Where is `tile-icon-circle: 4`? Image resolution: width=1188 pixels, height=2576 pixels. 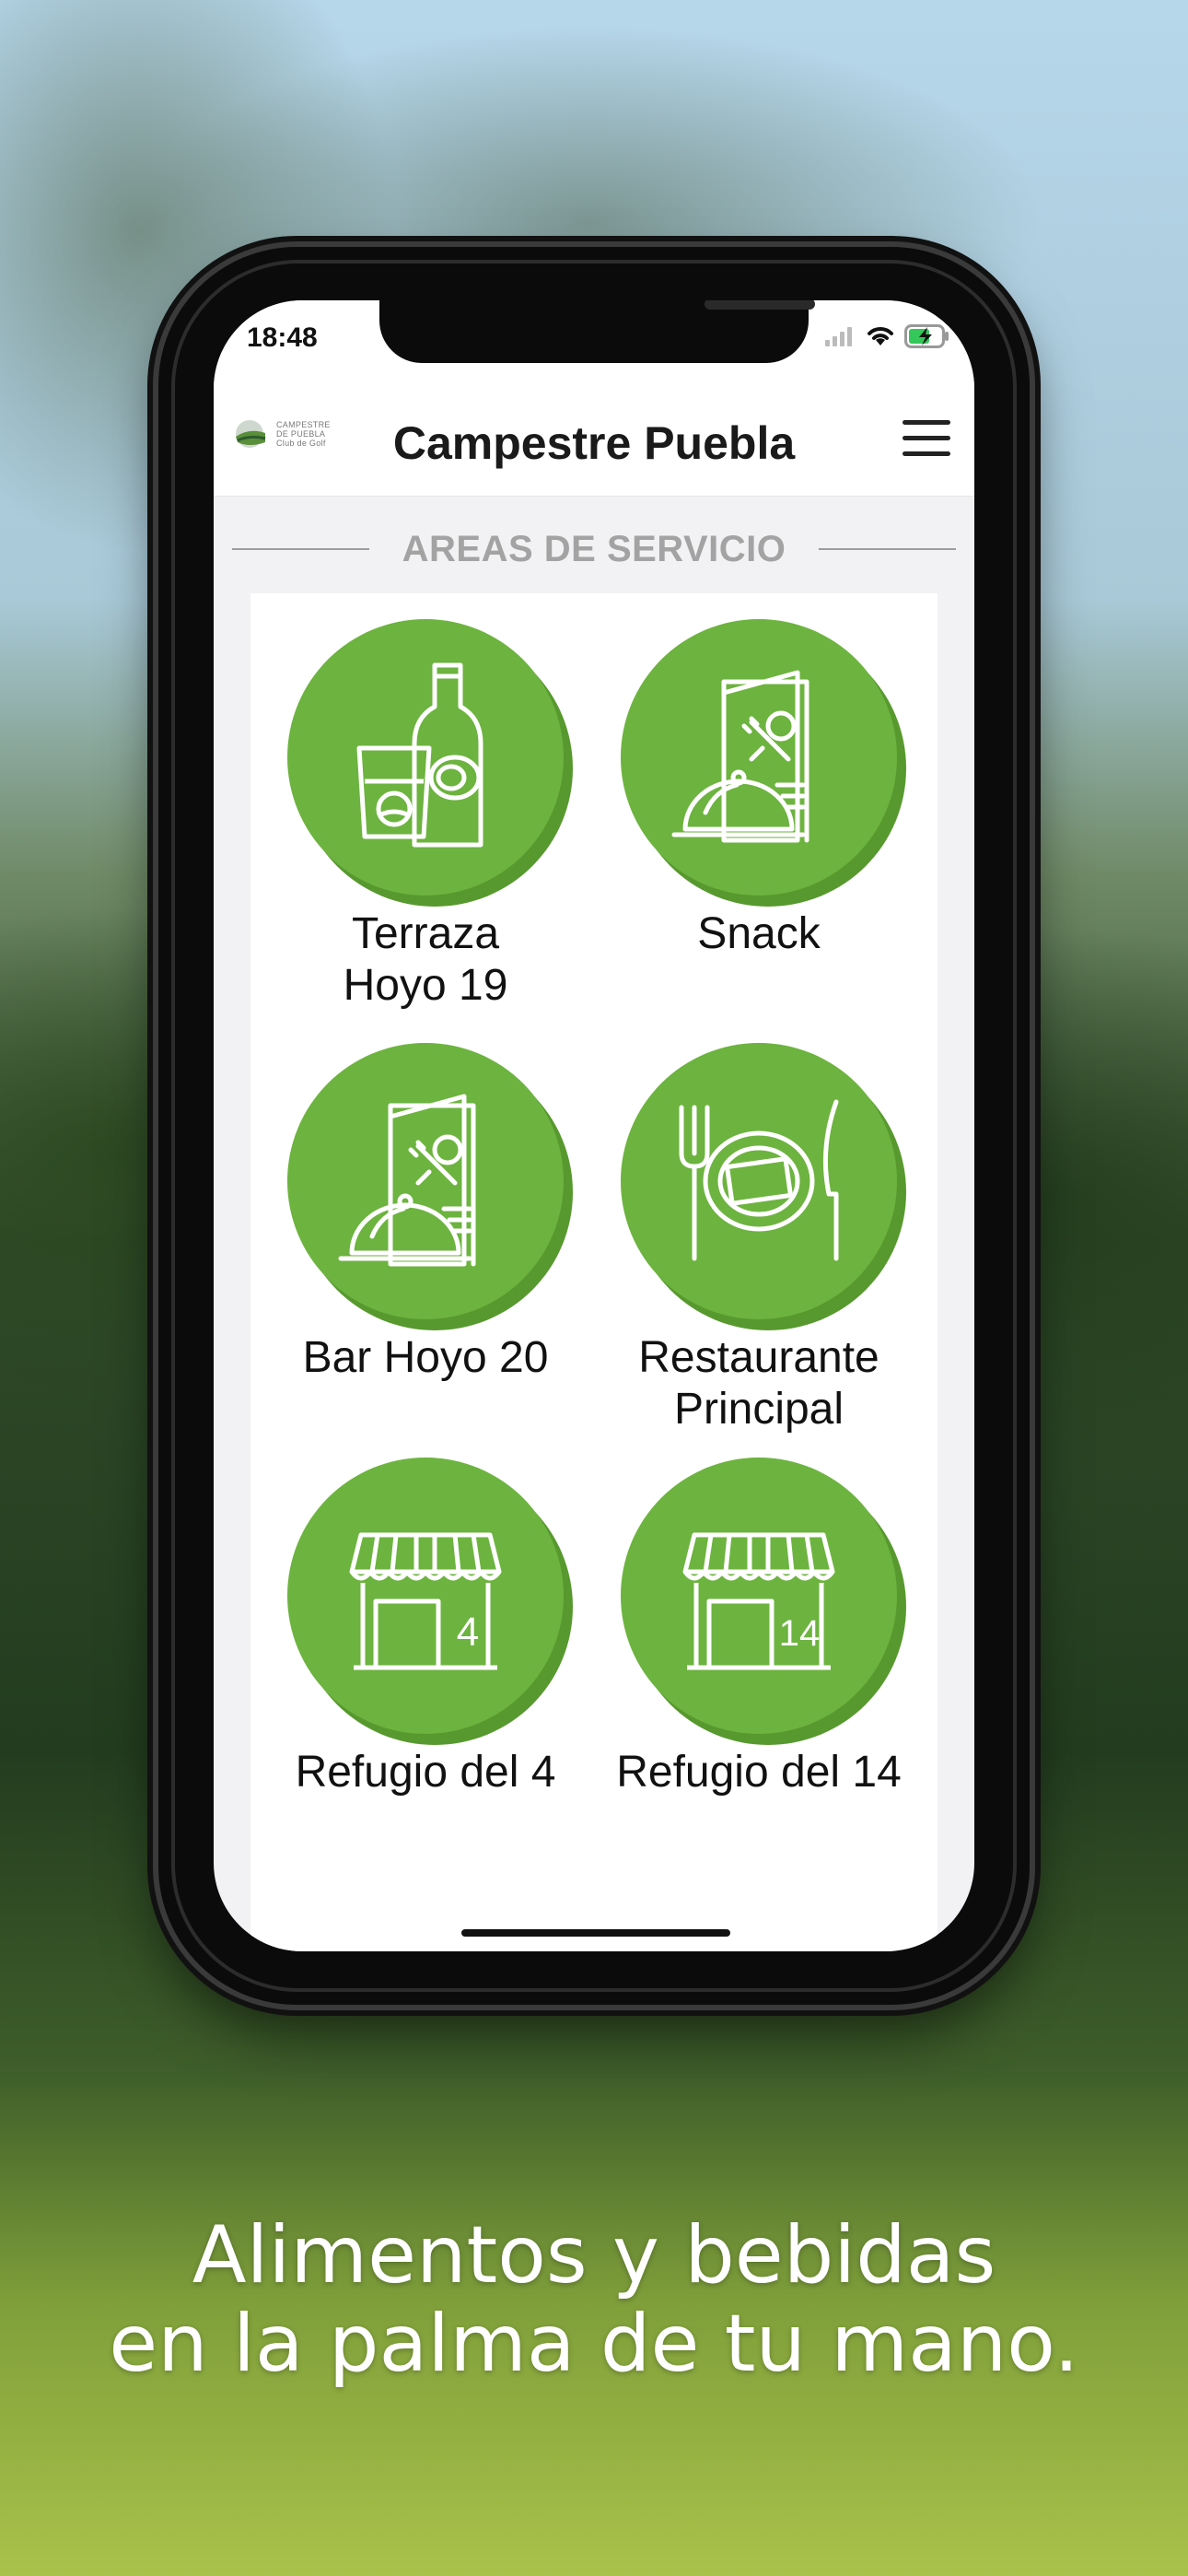
tile-icon-circle: 4 is located at coordinates (425, 1596).